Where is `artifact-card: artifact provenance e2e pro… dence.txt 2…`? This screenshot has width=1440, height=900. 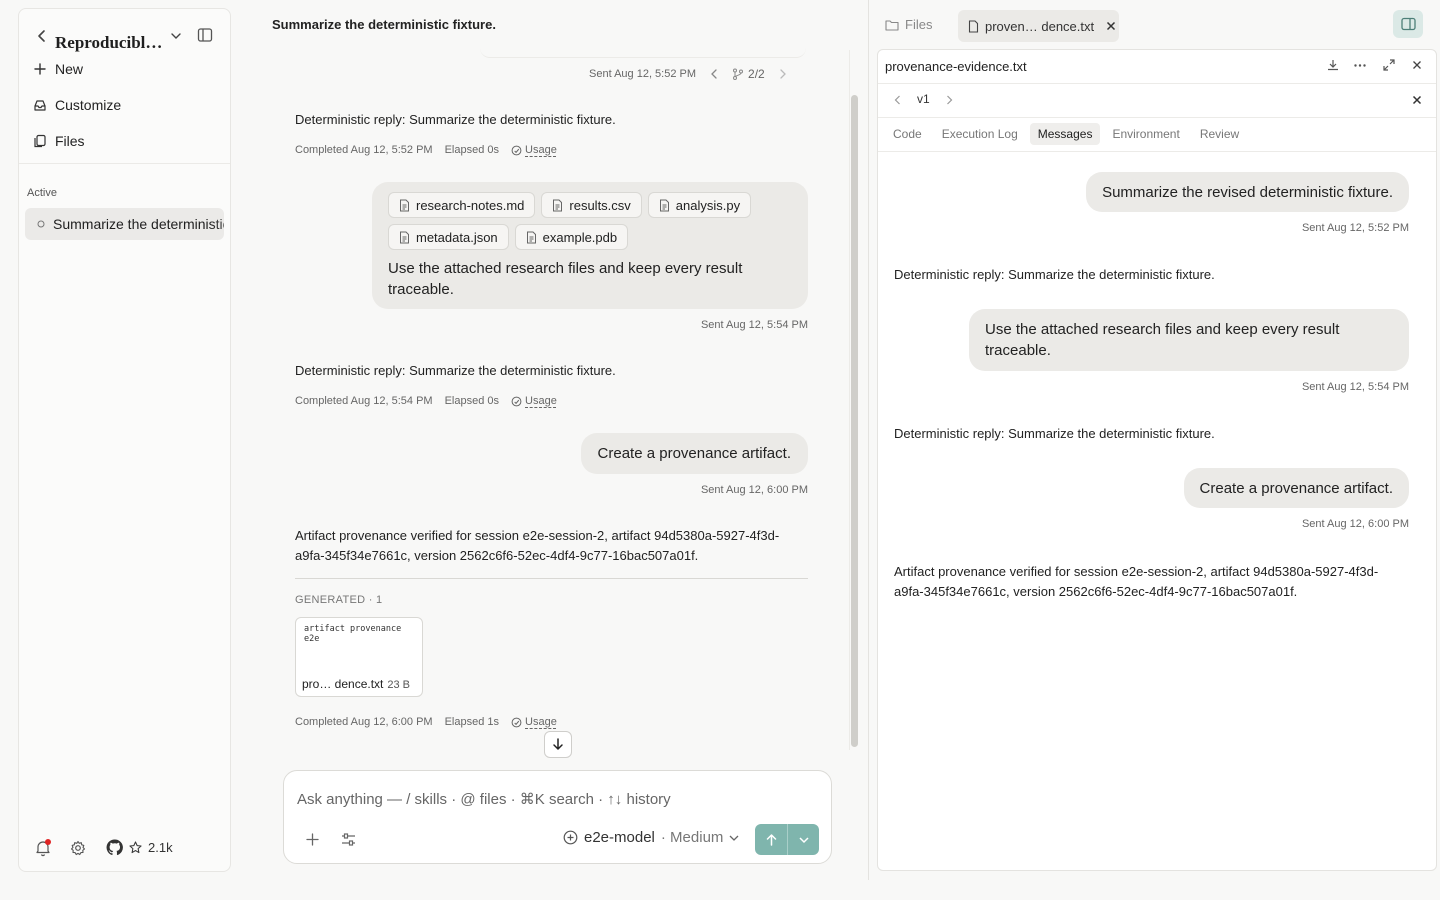 artifact-card: artifact provenance e2e pro… dence.txt 2… is located at coordinates (359, 657).